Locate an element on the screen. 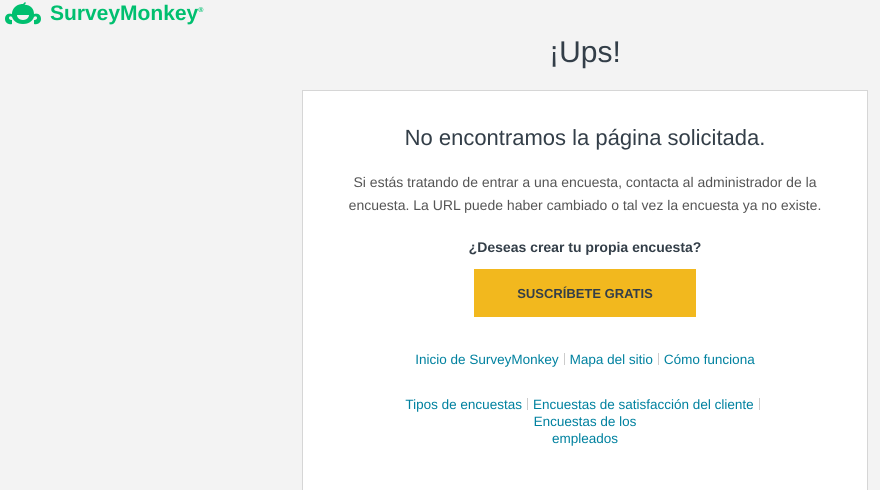  page-title: ¡Ups! is located at coordinates (585, 53).